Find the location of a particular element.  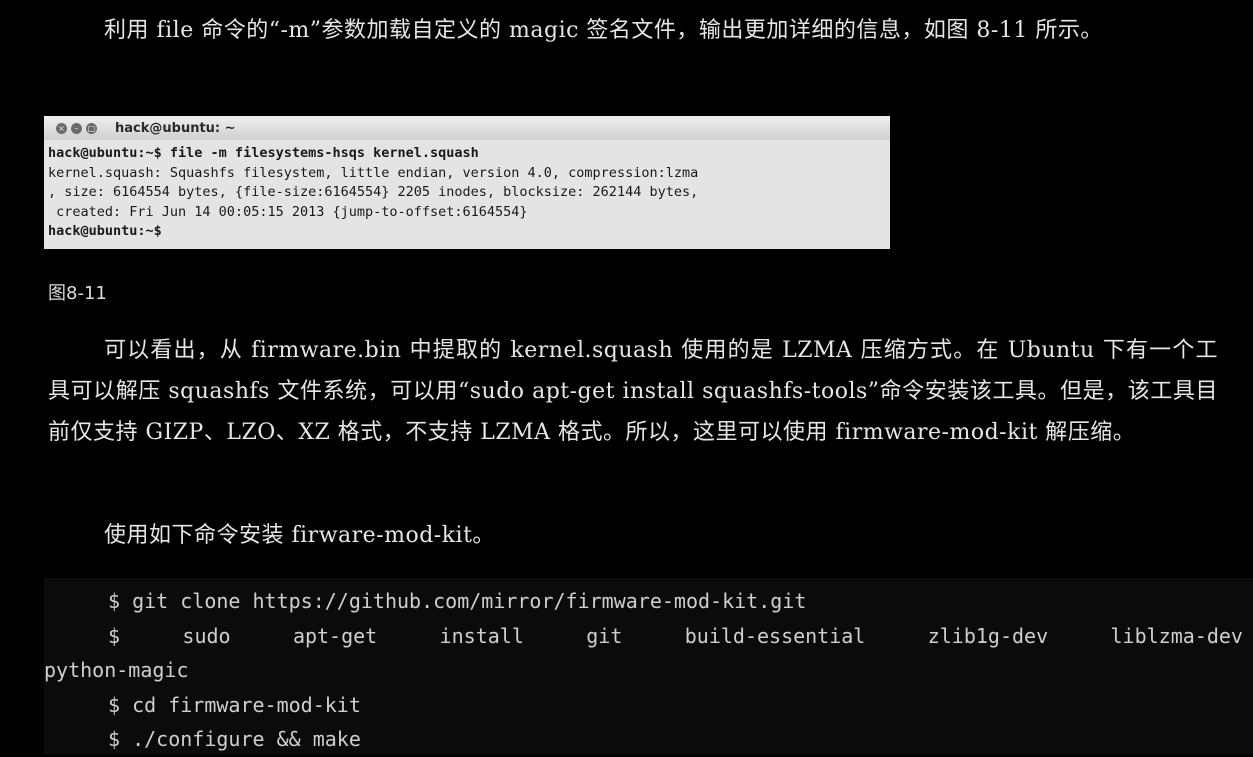

code-line: python-magic is located at coordinates (116, 670).